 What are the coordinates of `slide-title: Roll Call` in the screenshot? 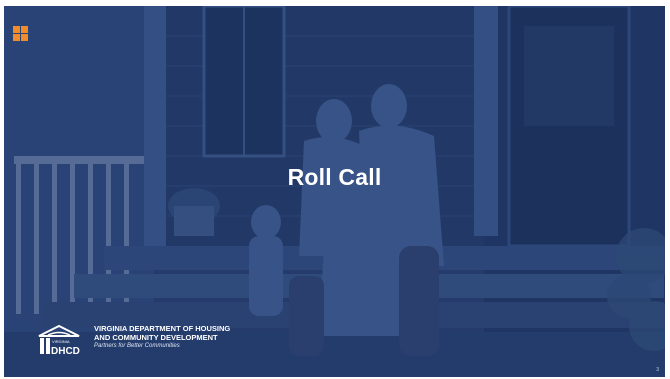 It's located at (334, 177).